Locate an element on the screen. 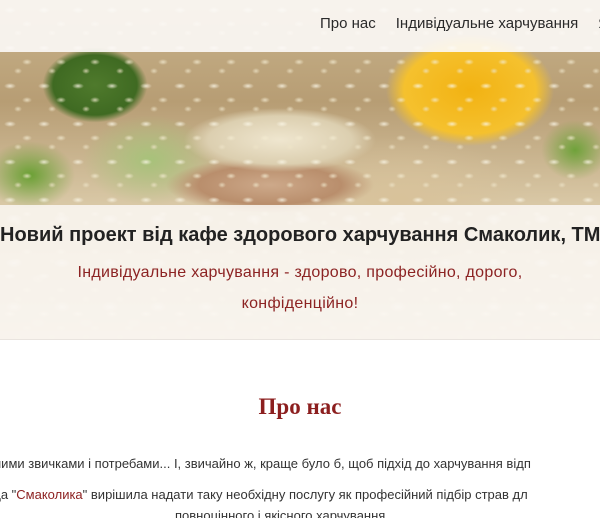 The image size is (600, 518). nav-link-individual-nutrition: Індивідуальне харчування is located at coordinates (487, 24).